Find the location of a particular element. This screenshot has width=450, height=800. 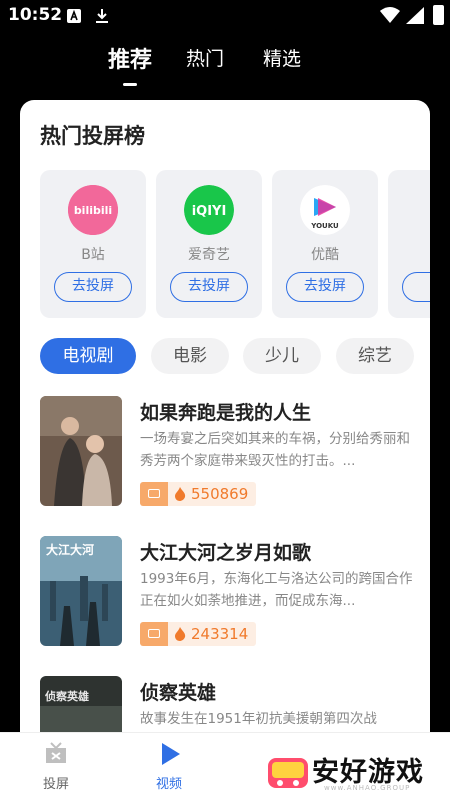

tab-featured: 精选 is located at coordinates (282, 57).